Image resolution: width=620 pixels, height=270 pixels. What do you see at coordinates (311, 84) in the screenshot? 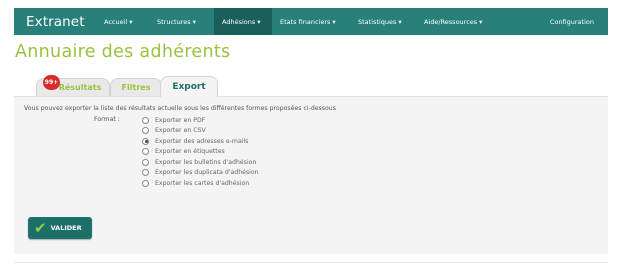
I see `tab-bar: 99+ Résultats Filtres Export` at bounding box center [311, 84].